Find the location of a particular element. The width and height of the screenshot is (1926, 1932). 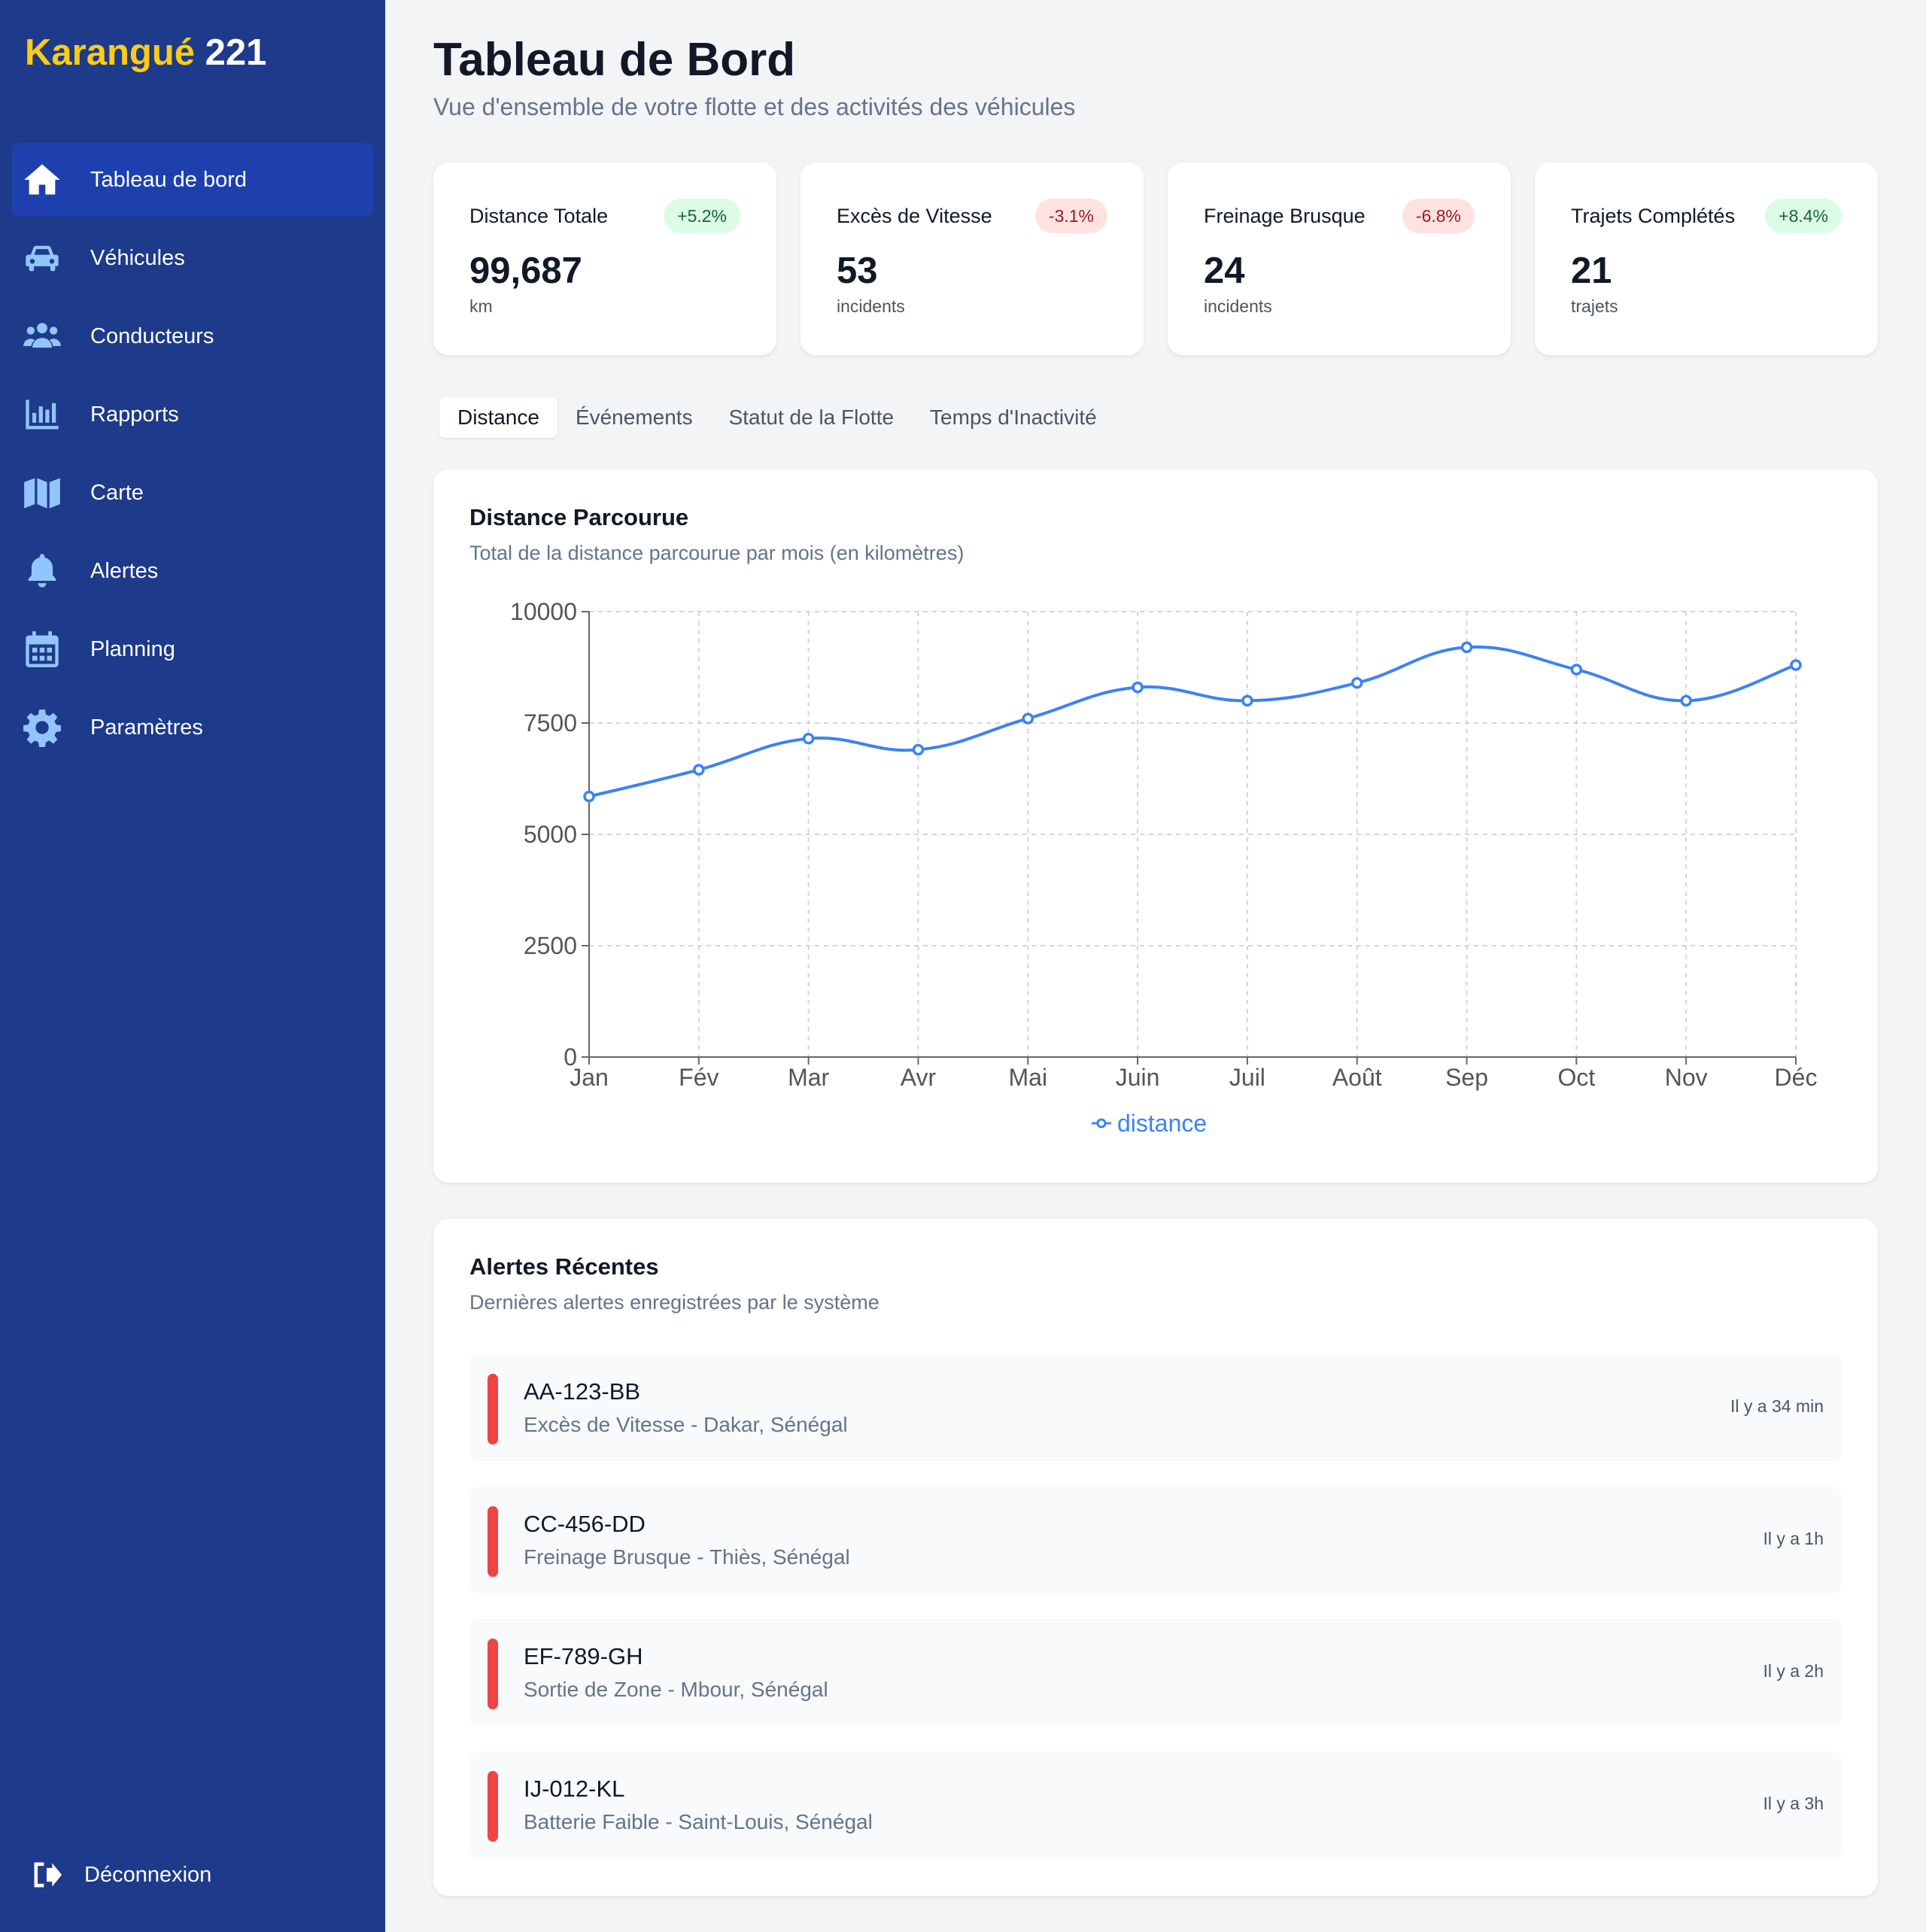

stat-card-speeding: Excès de Vitesse -3.1% 53 incidents is located at coordinates (972, 259).